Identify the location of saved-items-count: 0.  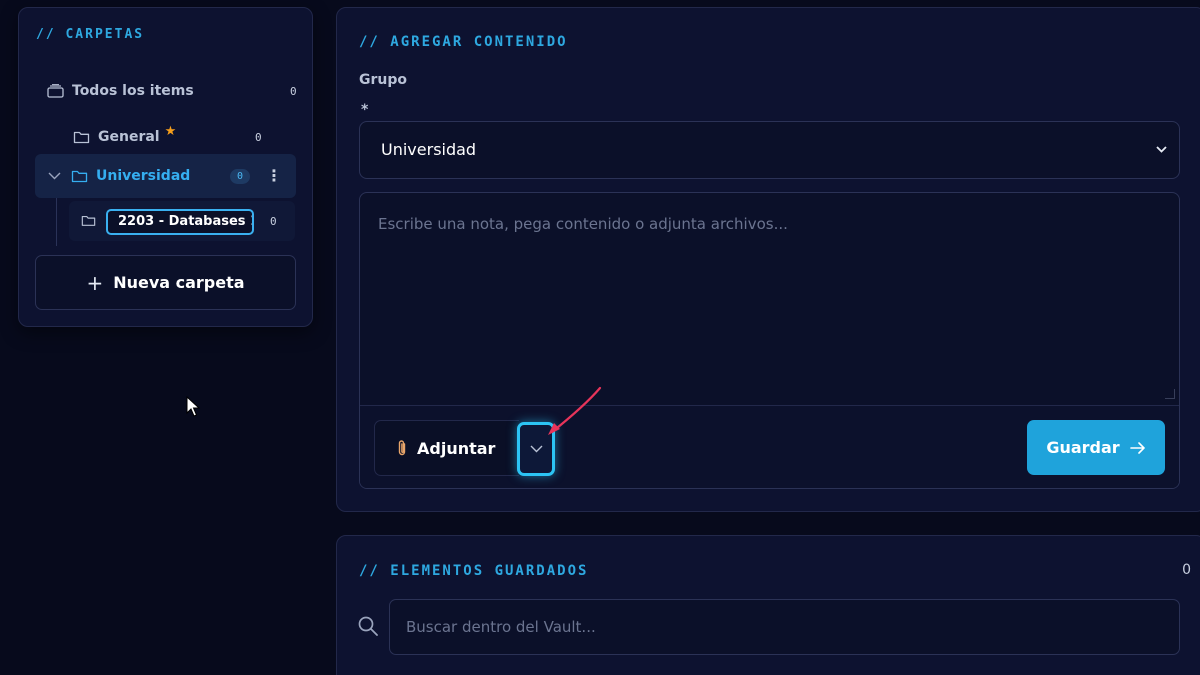
(1186, 570).